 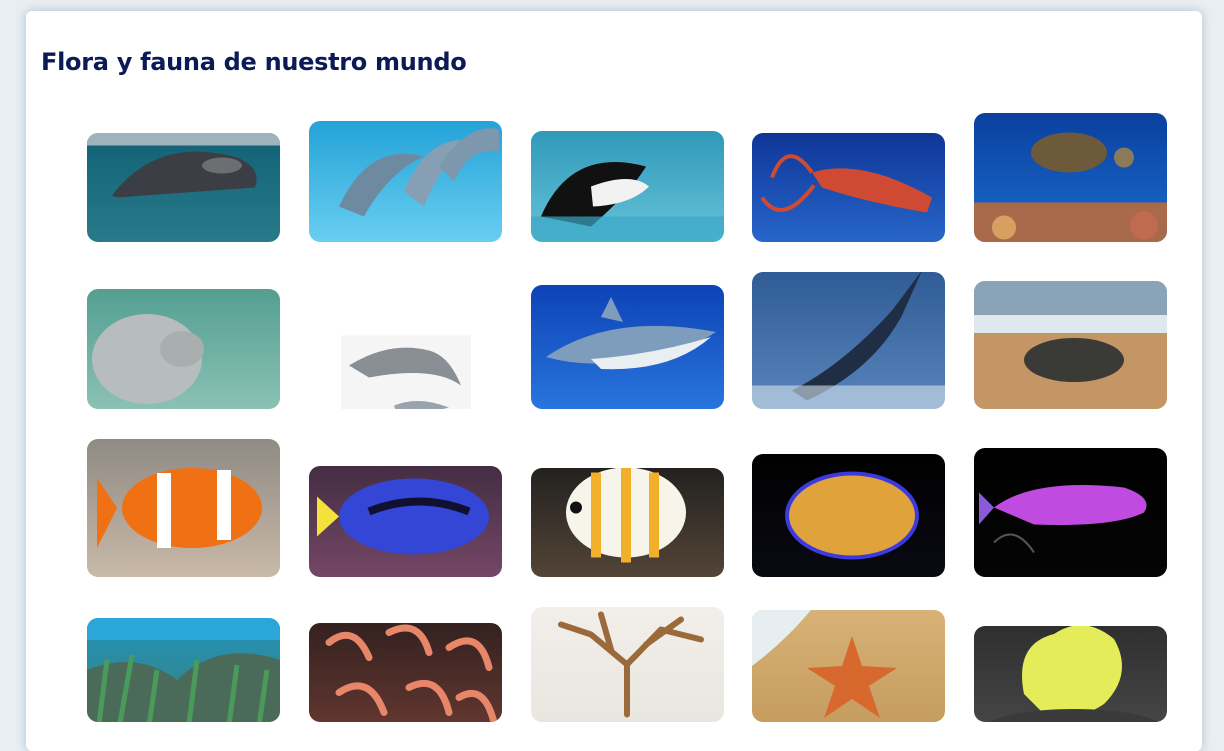 What do you see at coordinates (183, 187) in the screenshot?
I see `right-whale-image` at bounding box center [183, 187].